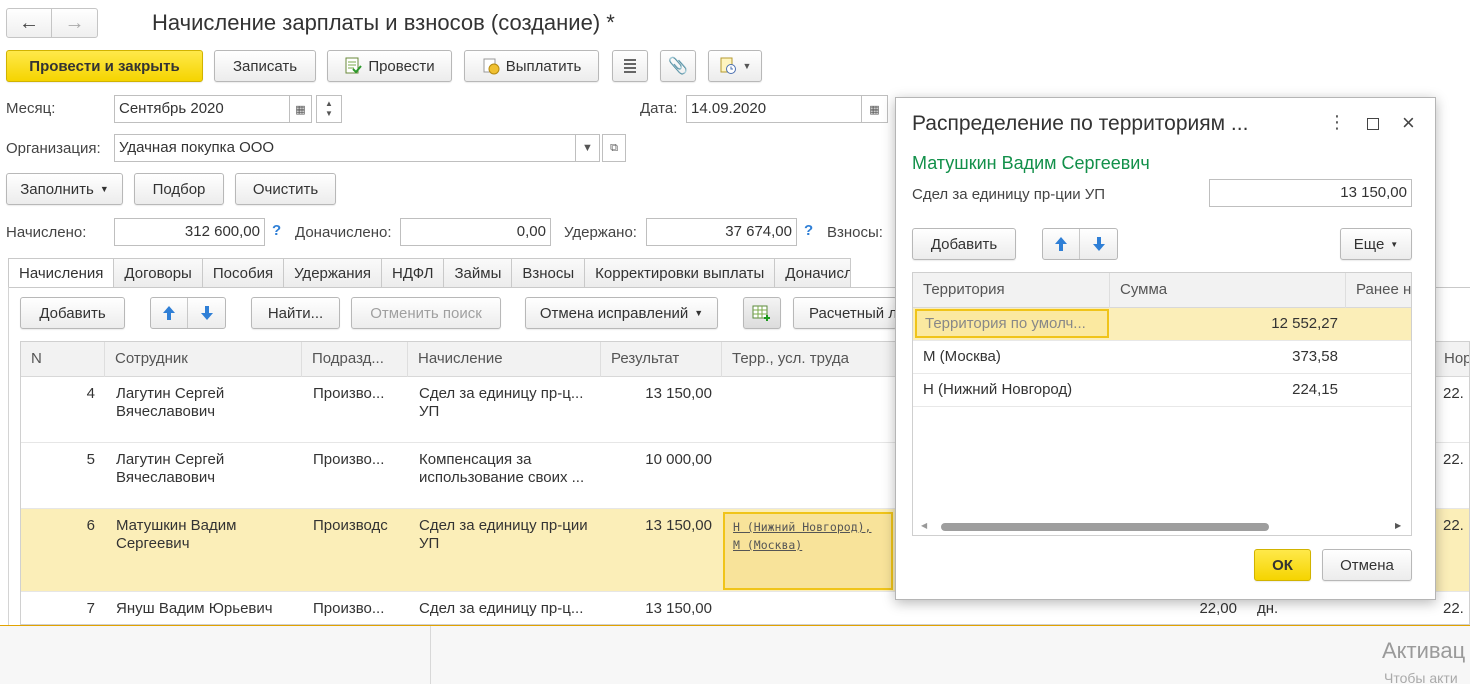  What do you see at coordinates (503, 534) in the screenshot?
I see `row-accrual: Сдел за единицу пр-ции УП` at bounding box center [503, 534].